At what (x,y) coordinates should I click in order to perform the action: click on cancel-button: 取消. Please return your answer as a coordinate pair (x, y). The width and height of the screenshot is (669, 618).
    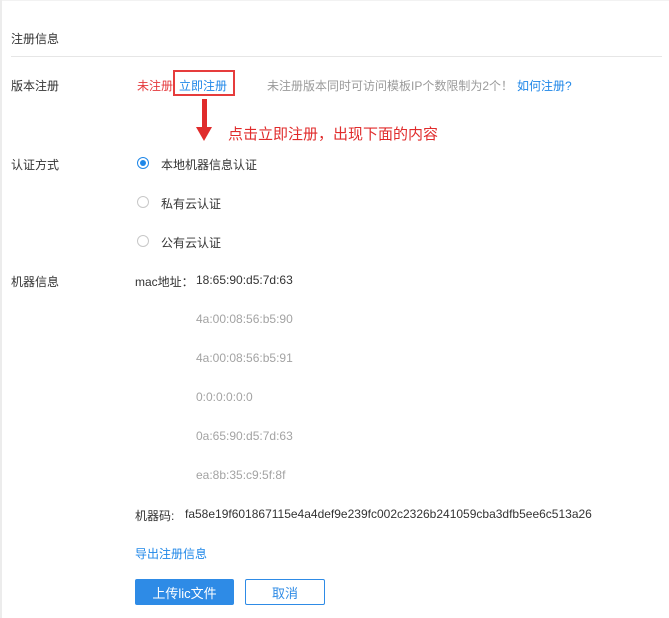
    Looking at the image, I should click on (285, 592).